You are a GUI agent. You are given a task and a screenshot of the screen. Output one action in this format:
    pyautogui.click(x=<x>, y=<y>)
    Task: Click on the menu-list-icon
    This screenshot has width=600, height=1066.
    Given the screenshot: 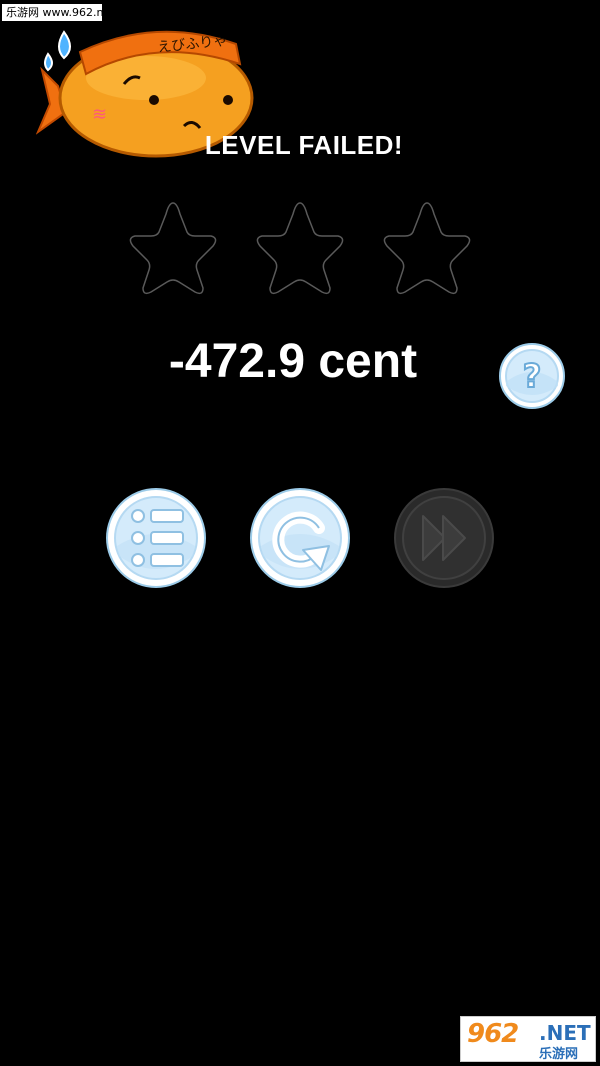 What is the action you would take?
    pyautogui.click(x=156, y=538)
    